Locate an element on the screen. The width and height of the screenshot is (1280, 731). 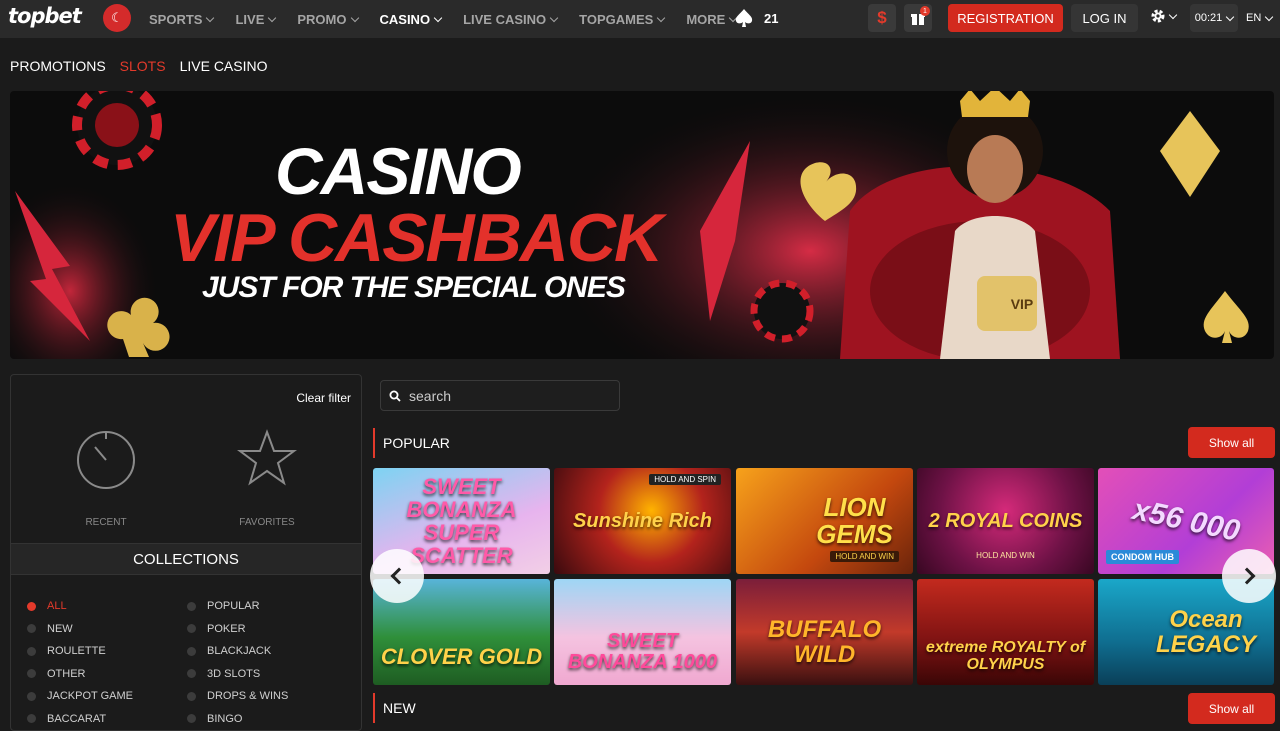
game-title: extreme ROYALTY of OLYMPUS is located at coordinates (1005, 656).